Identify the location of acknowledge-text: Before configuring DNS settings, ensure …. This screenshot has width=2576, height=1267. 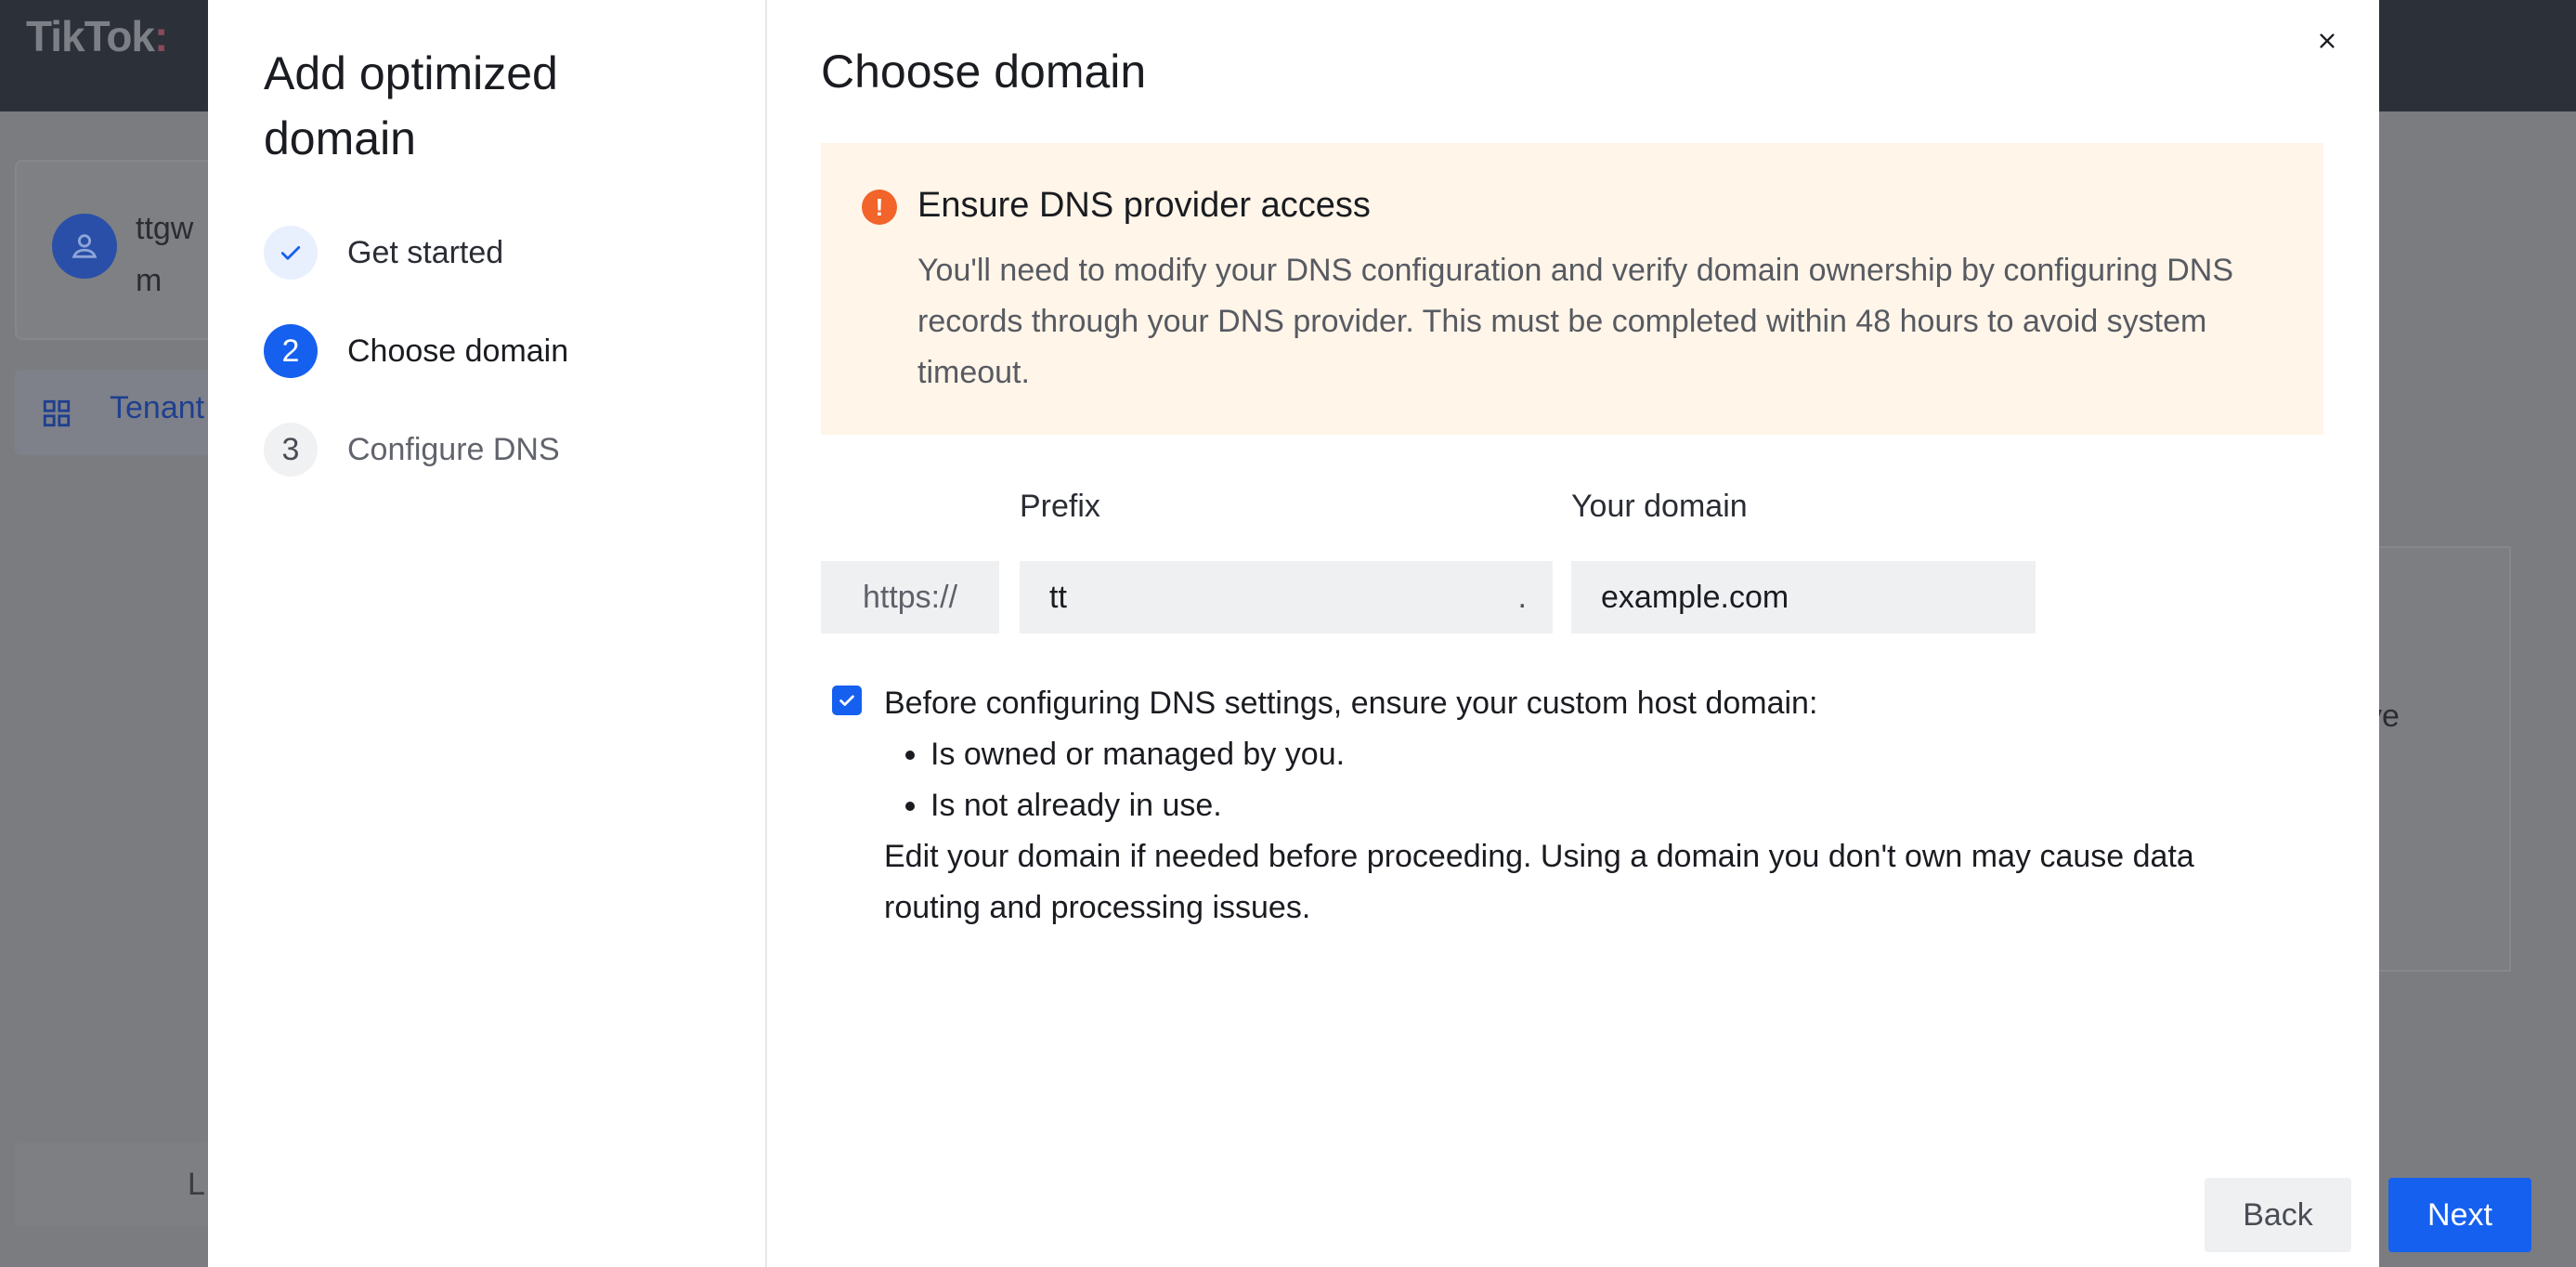
(1590, 806).